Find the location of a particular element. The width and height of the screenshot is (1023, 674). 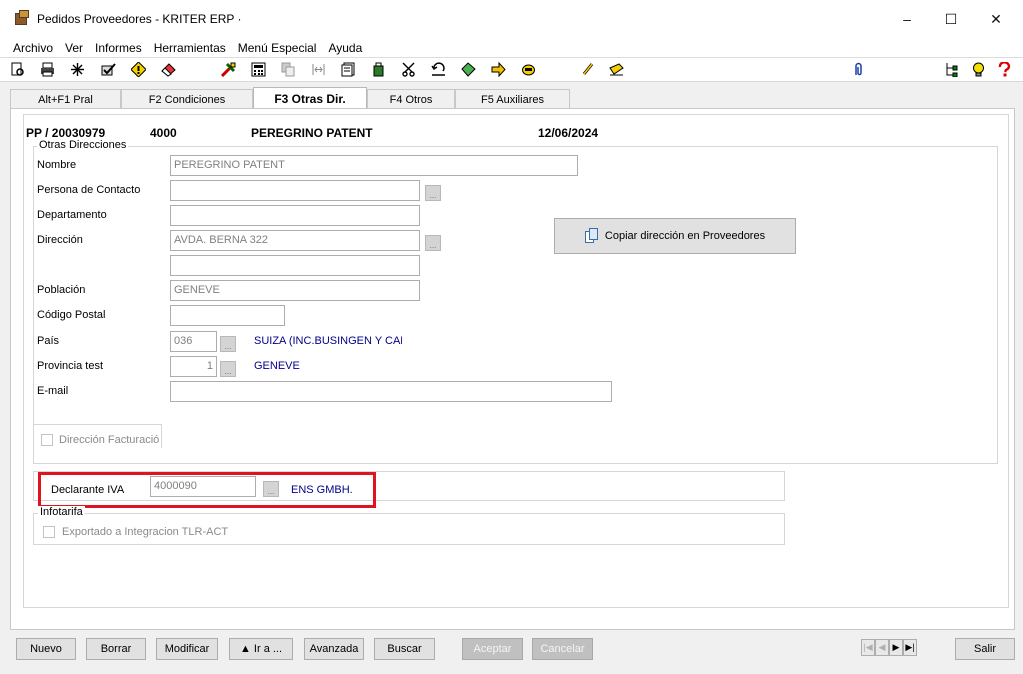

close-button: ✕ is located at coordinates (996, 19).